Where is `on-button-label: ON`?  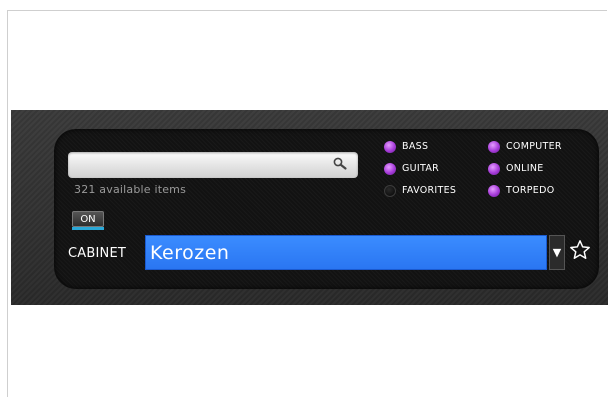
on-button-label: ON is located at coordinates (88, 219).